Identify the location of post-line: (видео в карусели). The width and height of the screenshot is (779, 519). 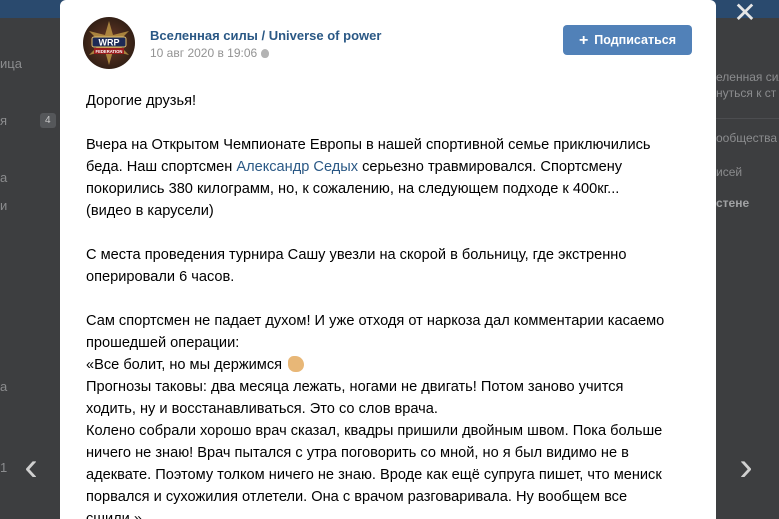
(150, 211).